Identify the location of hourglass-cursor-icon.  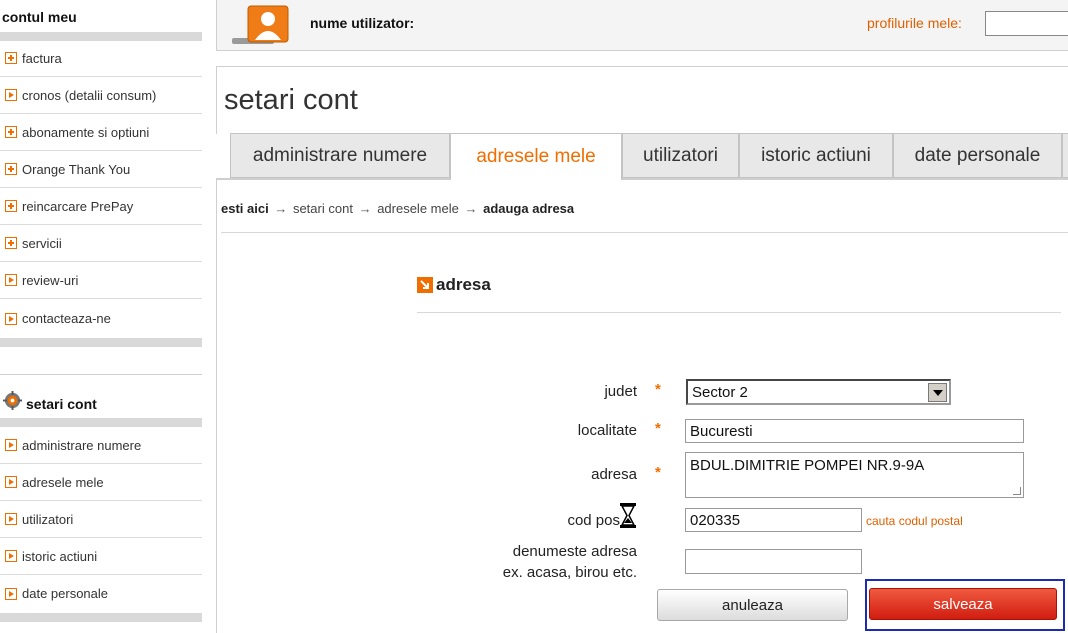
(628, 515).